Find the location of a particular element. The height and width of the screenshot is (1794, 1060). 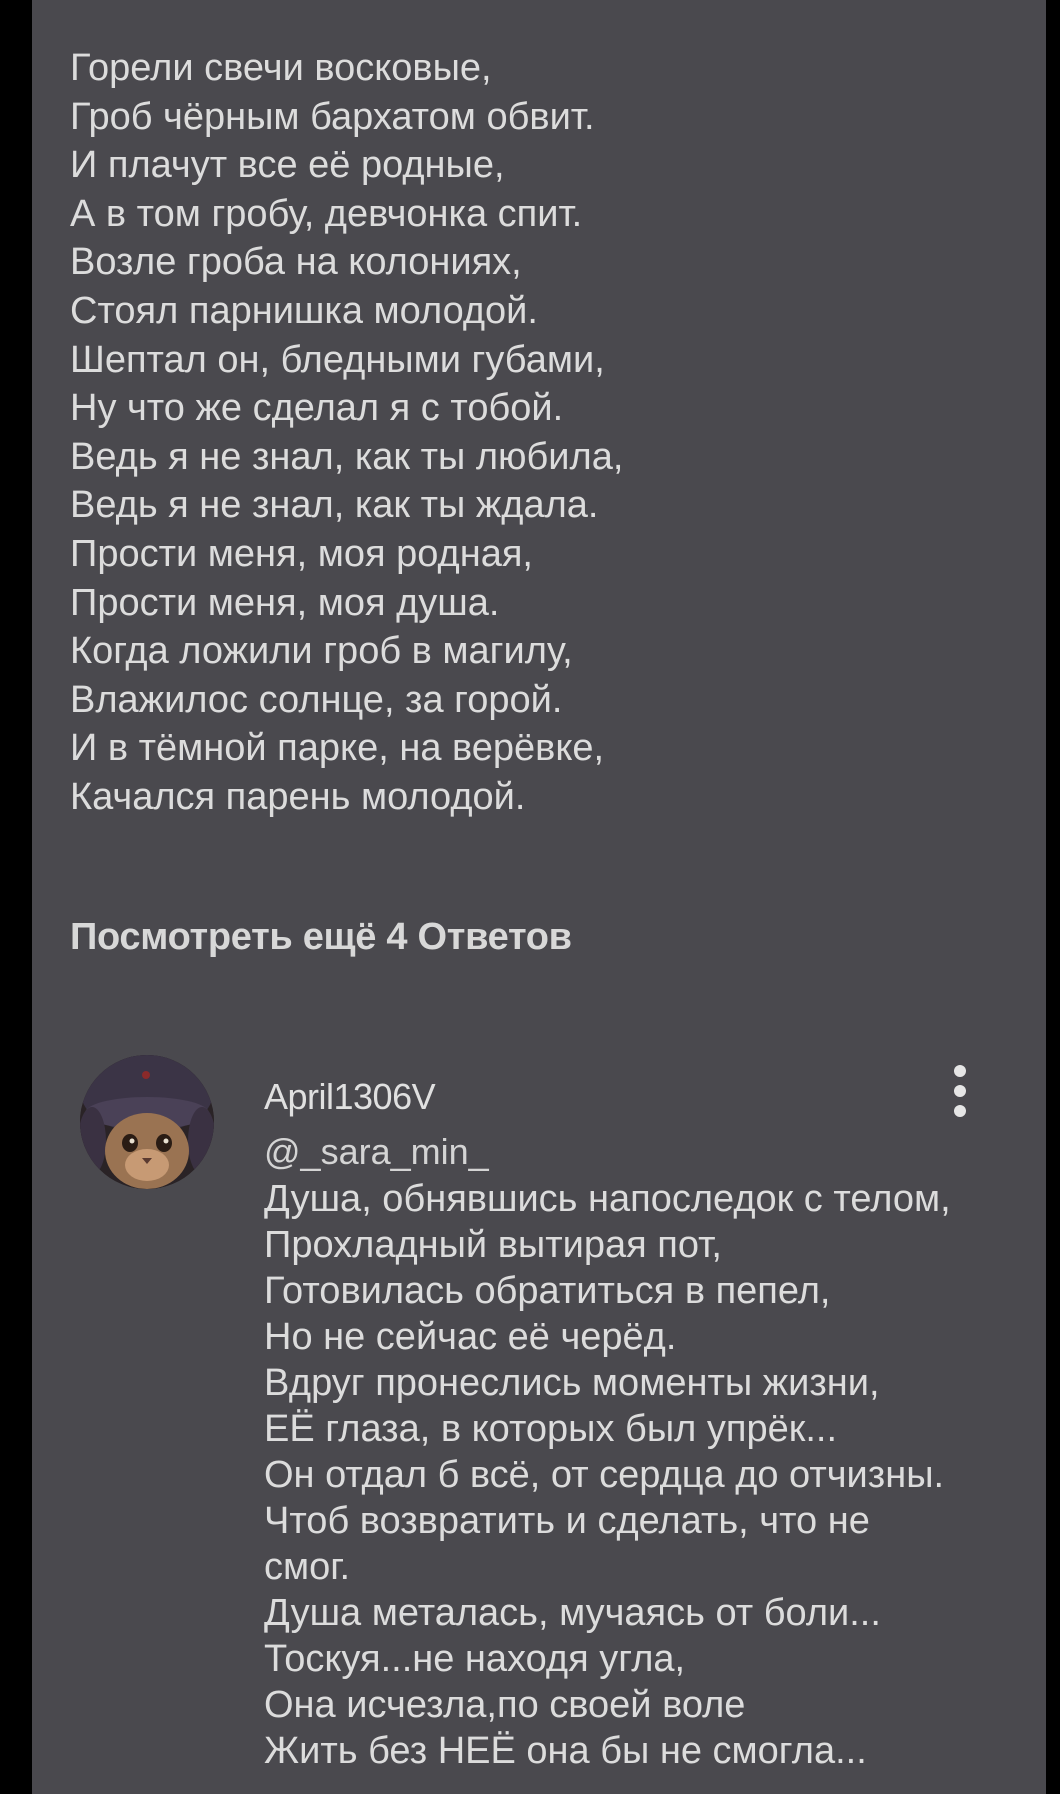

reply-line: Она исчезла,по своей воле is located at coordinates (505, 1705).